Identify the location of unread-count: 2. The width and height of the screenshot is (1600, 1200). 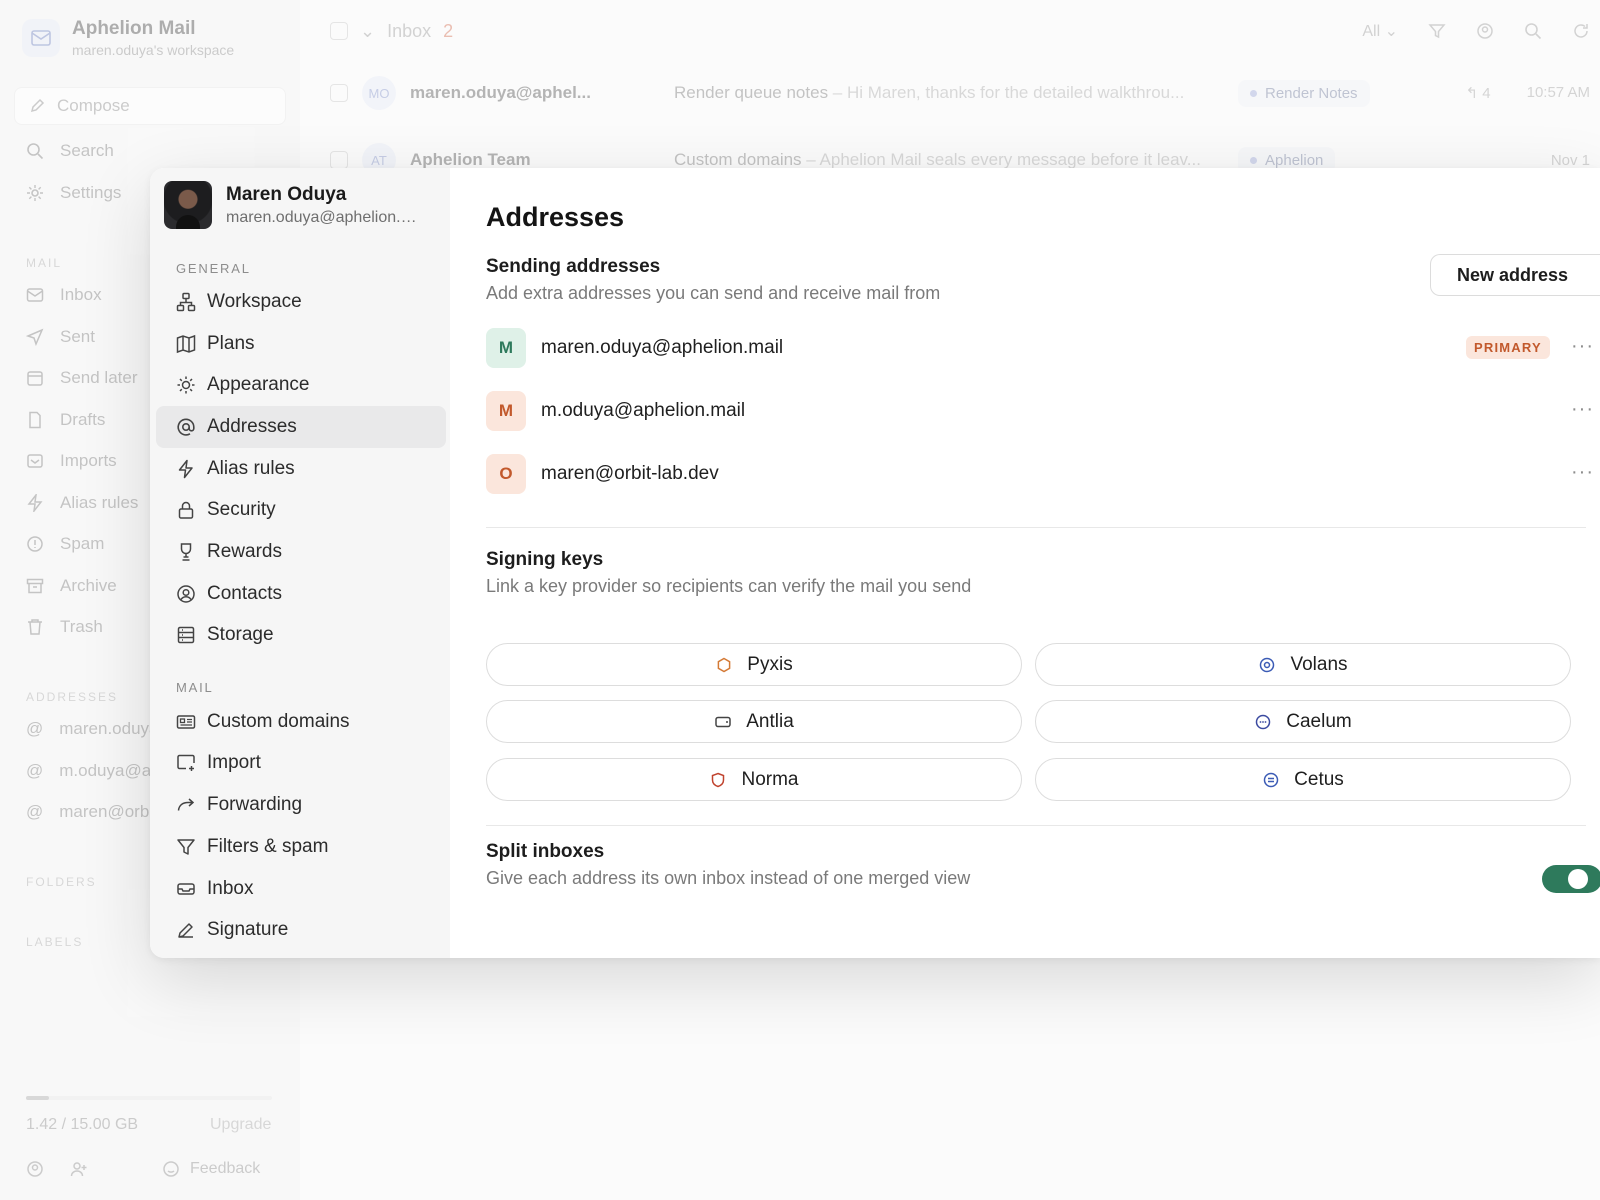
(448, 30).